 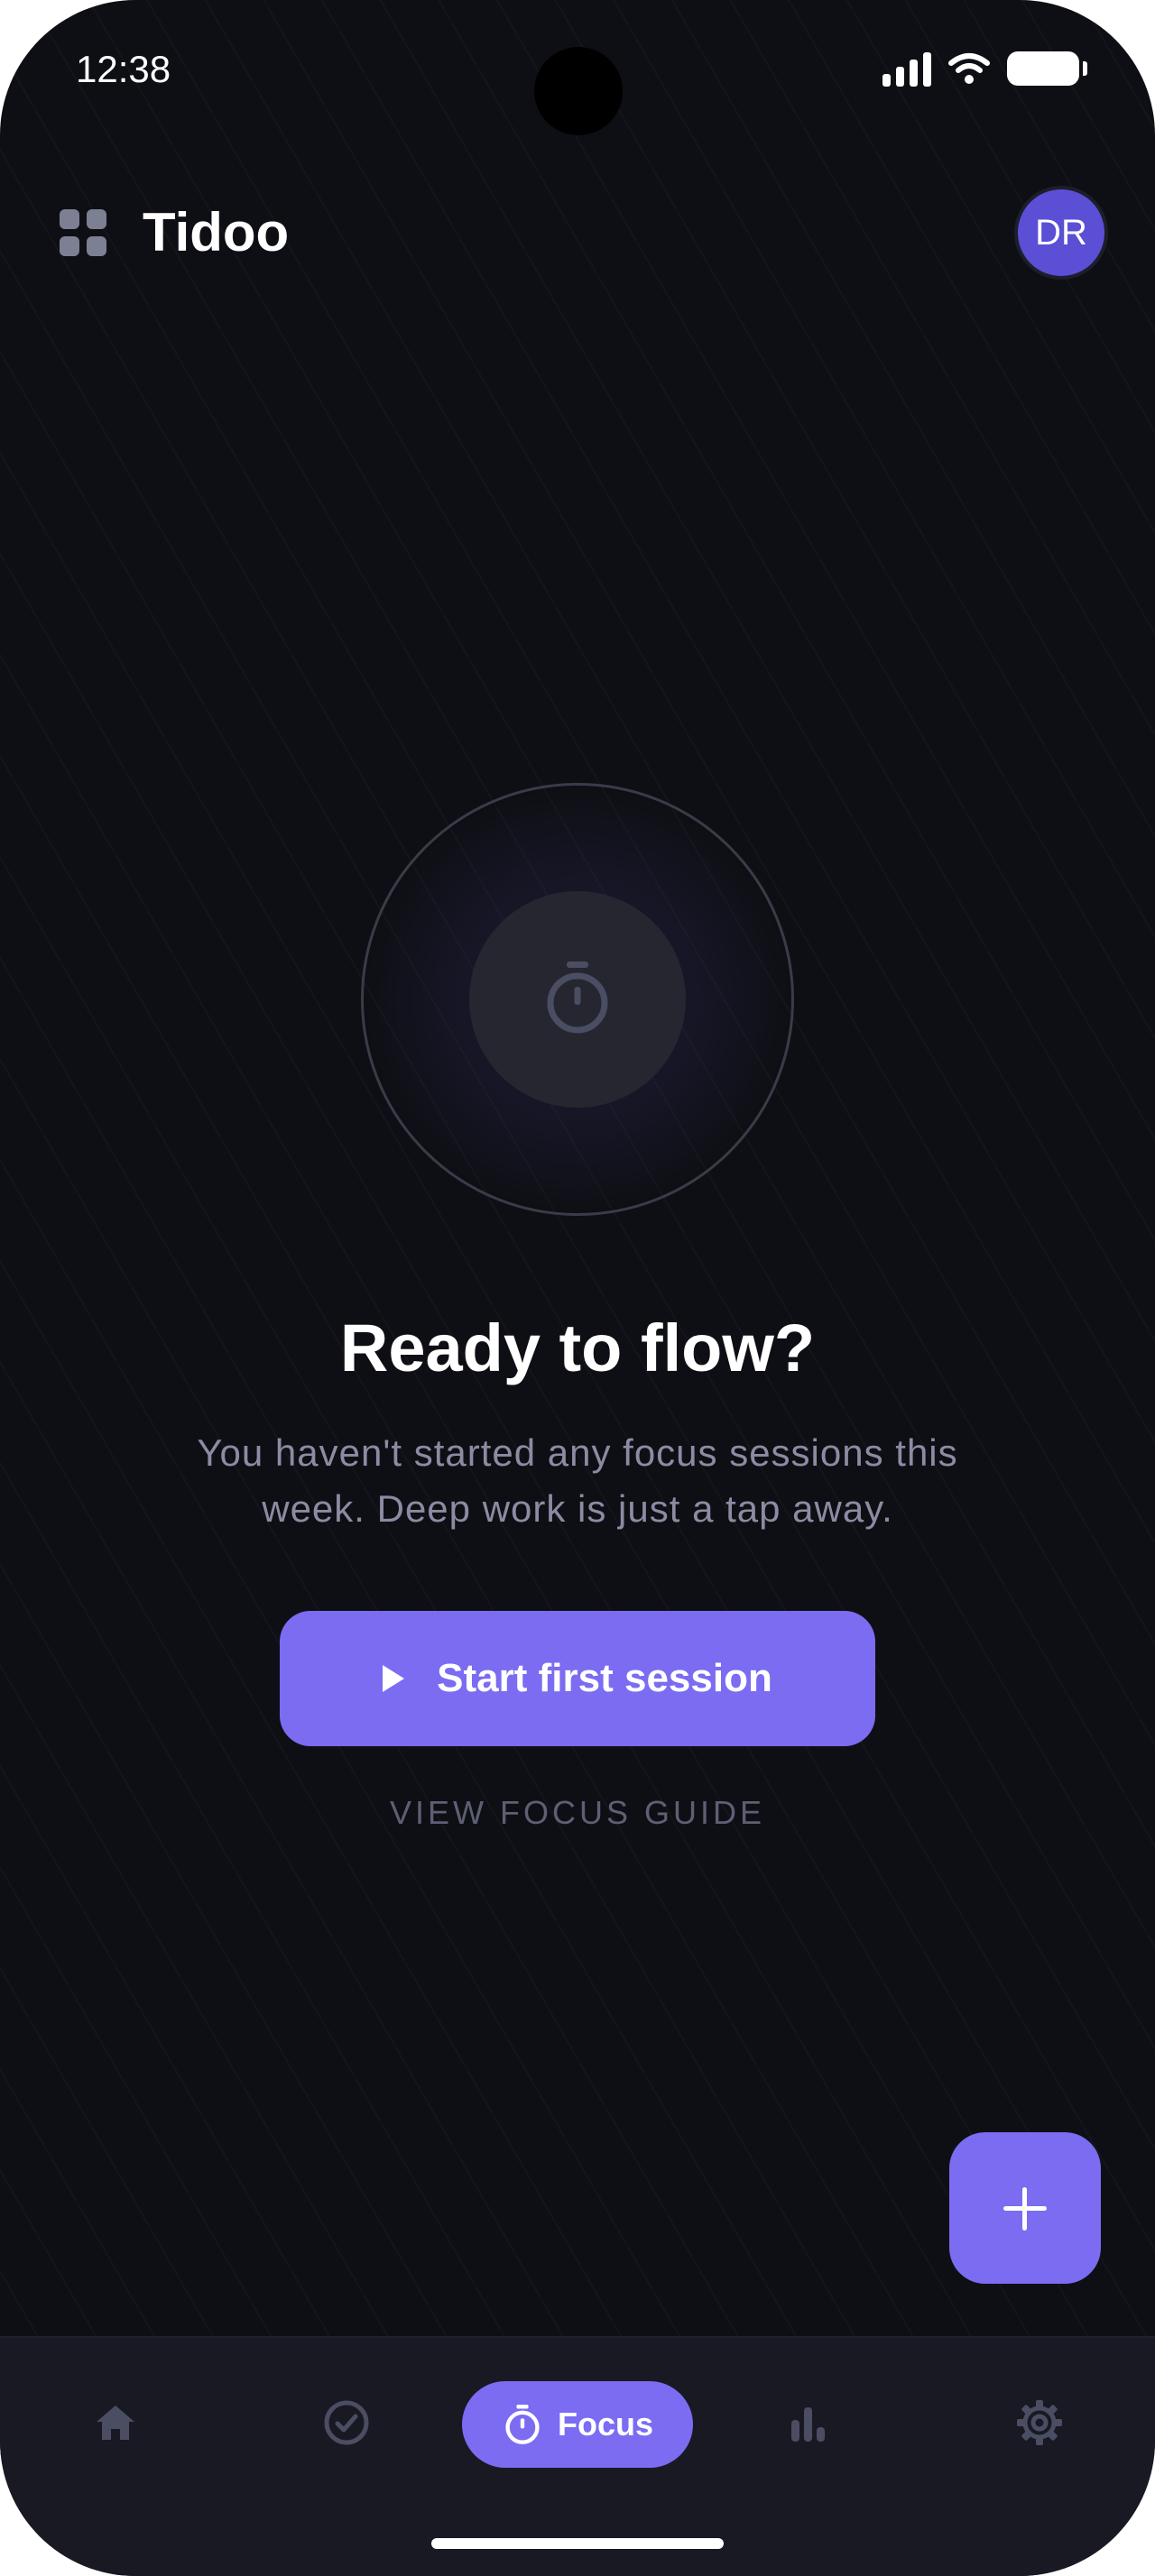 I want to click on check-circle-icon, so click(x=346, y=2422).